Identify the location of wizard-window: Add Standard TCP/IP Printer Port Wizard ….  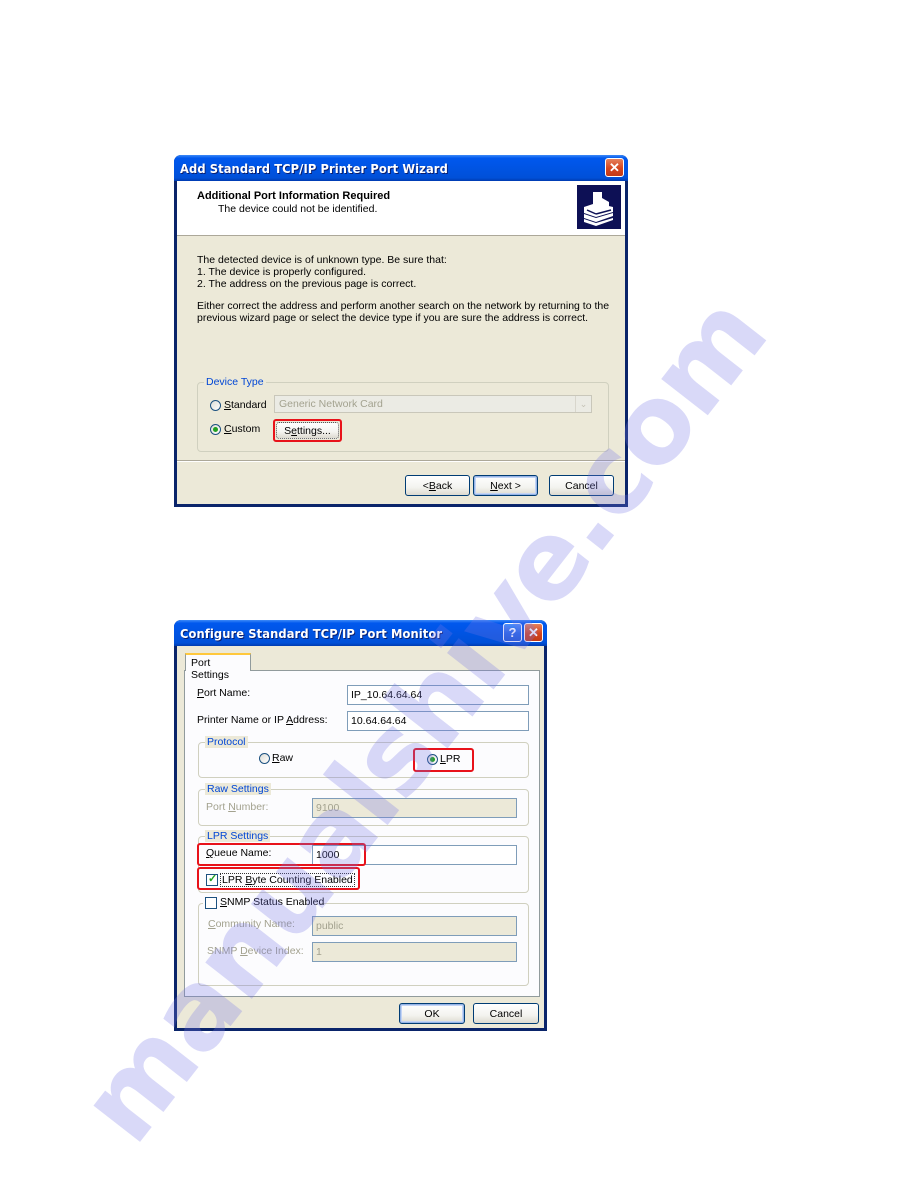
(401, 331).